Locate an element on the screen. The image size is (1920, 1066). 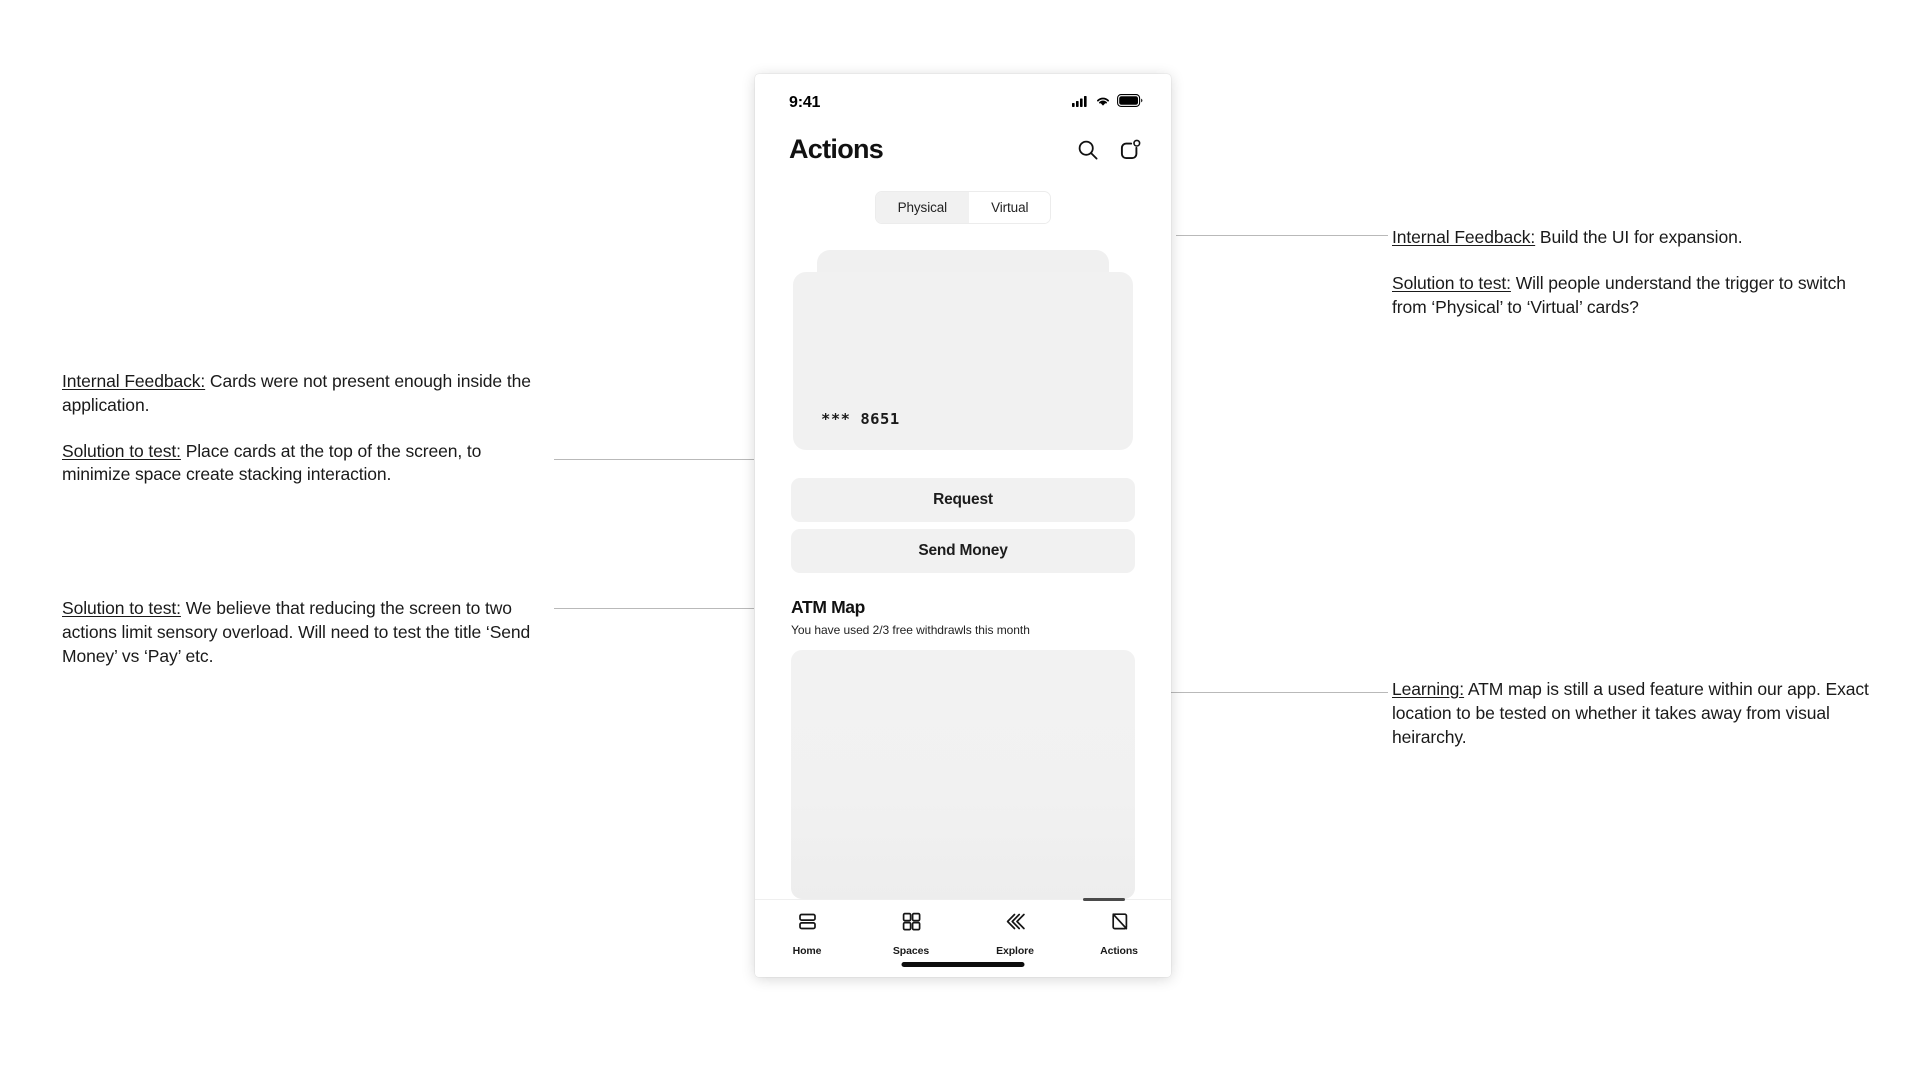
tab-label: Actions is located at coordinates (1119, 951).